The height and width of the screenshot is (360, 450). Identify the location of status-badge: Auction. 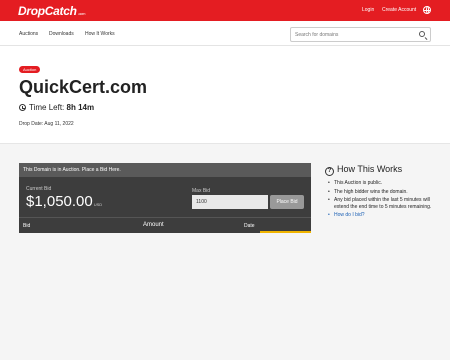
(30, 69).